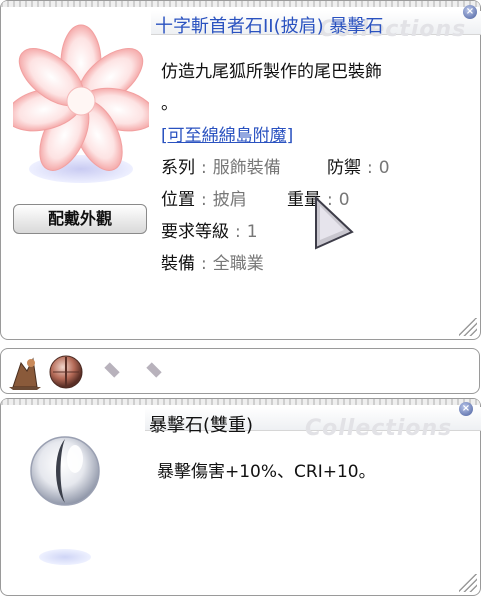 This screenshot has width=482, height=596. What do you see at coordinates (204, 200) in the screenshot?
I see `stat-position-row: 位置: 披肩` at bounding box center [204, 200].